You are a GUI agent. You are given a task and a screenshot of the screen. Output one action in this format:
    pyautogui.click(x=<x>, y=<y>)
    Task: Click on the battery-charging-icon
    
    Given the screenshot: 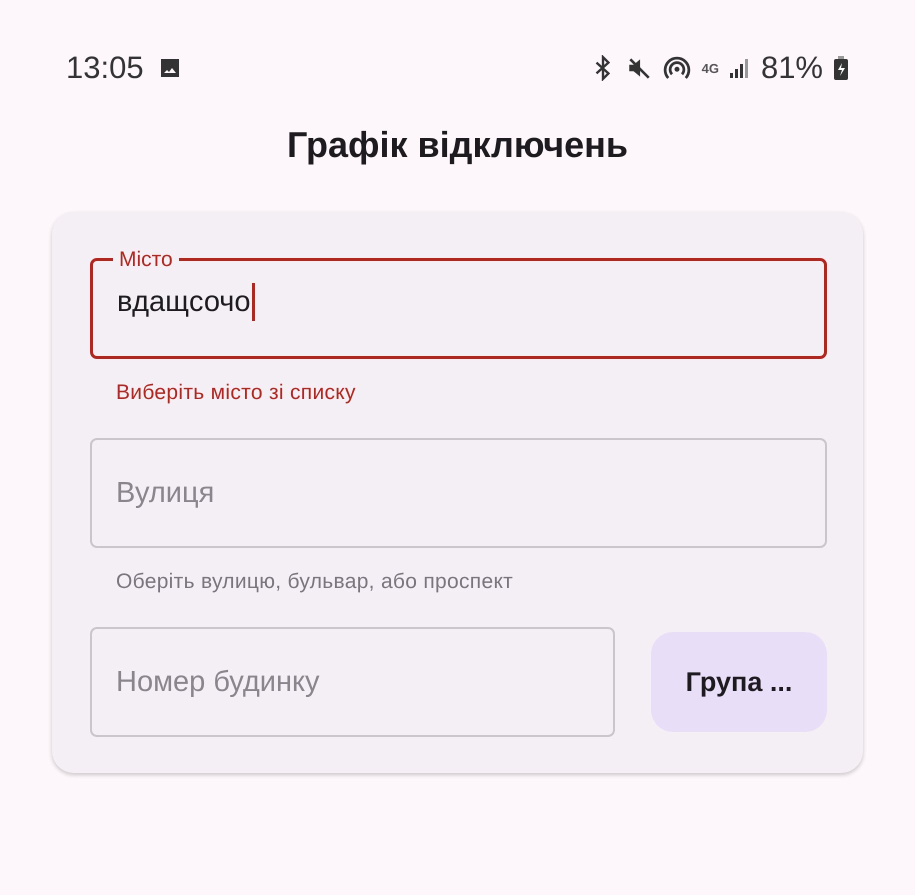 What is the action you would take?
    pyautogui.click(x=841, y=68)
    